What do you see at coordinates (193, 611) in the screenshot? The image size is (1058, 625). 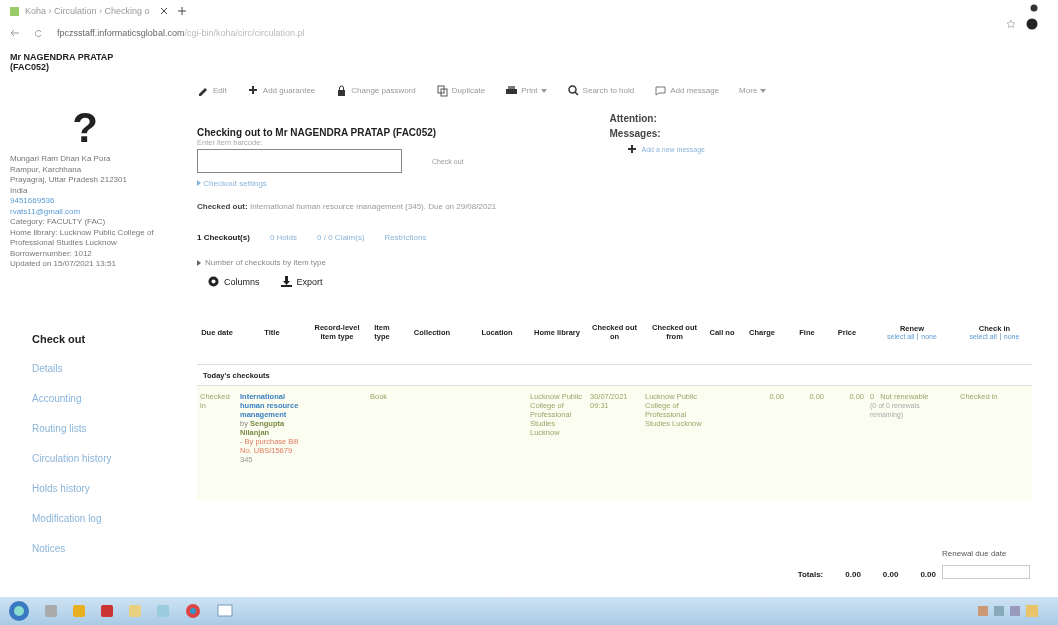 I see `browser-taskbar-icon` at bounding box center [193, 611].